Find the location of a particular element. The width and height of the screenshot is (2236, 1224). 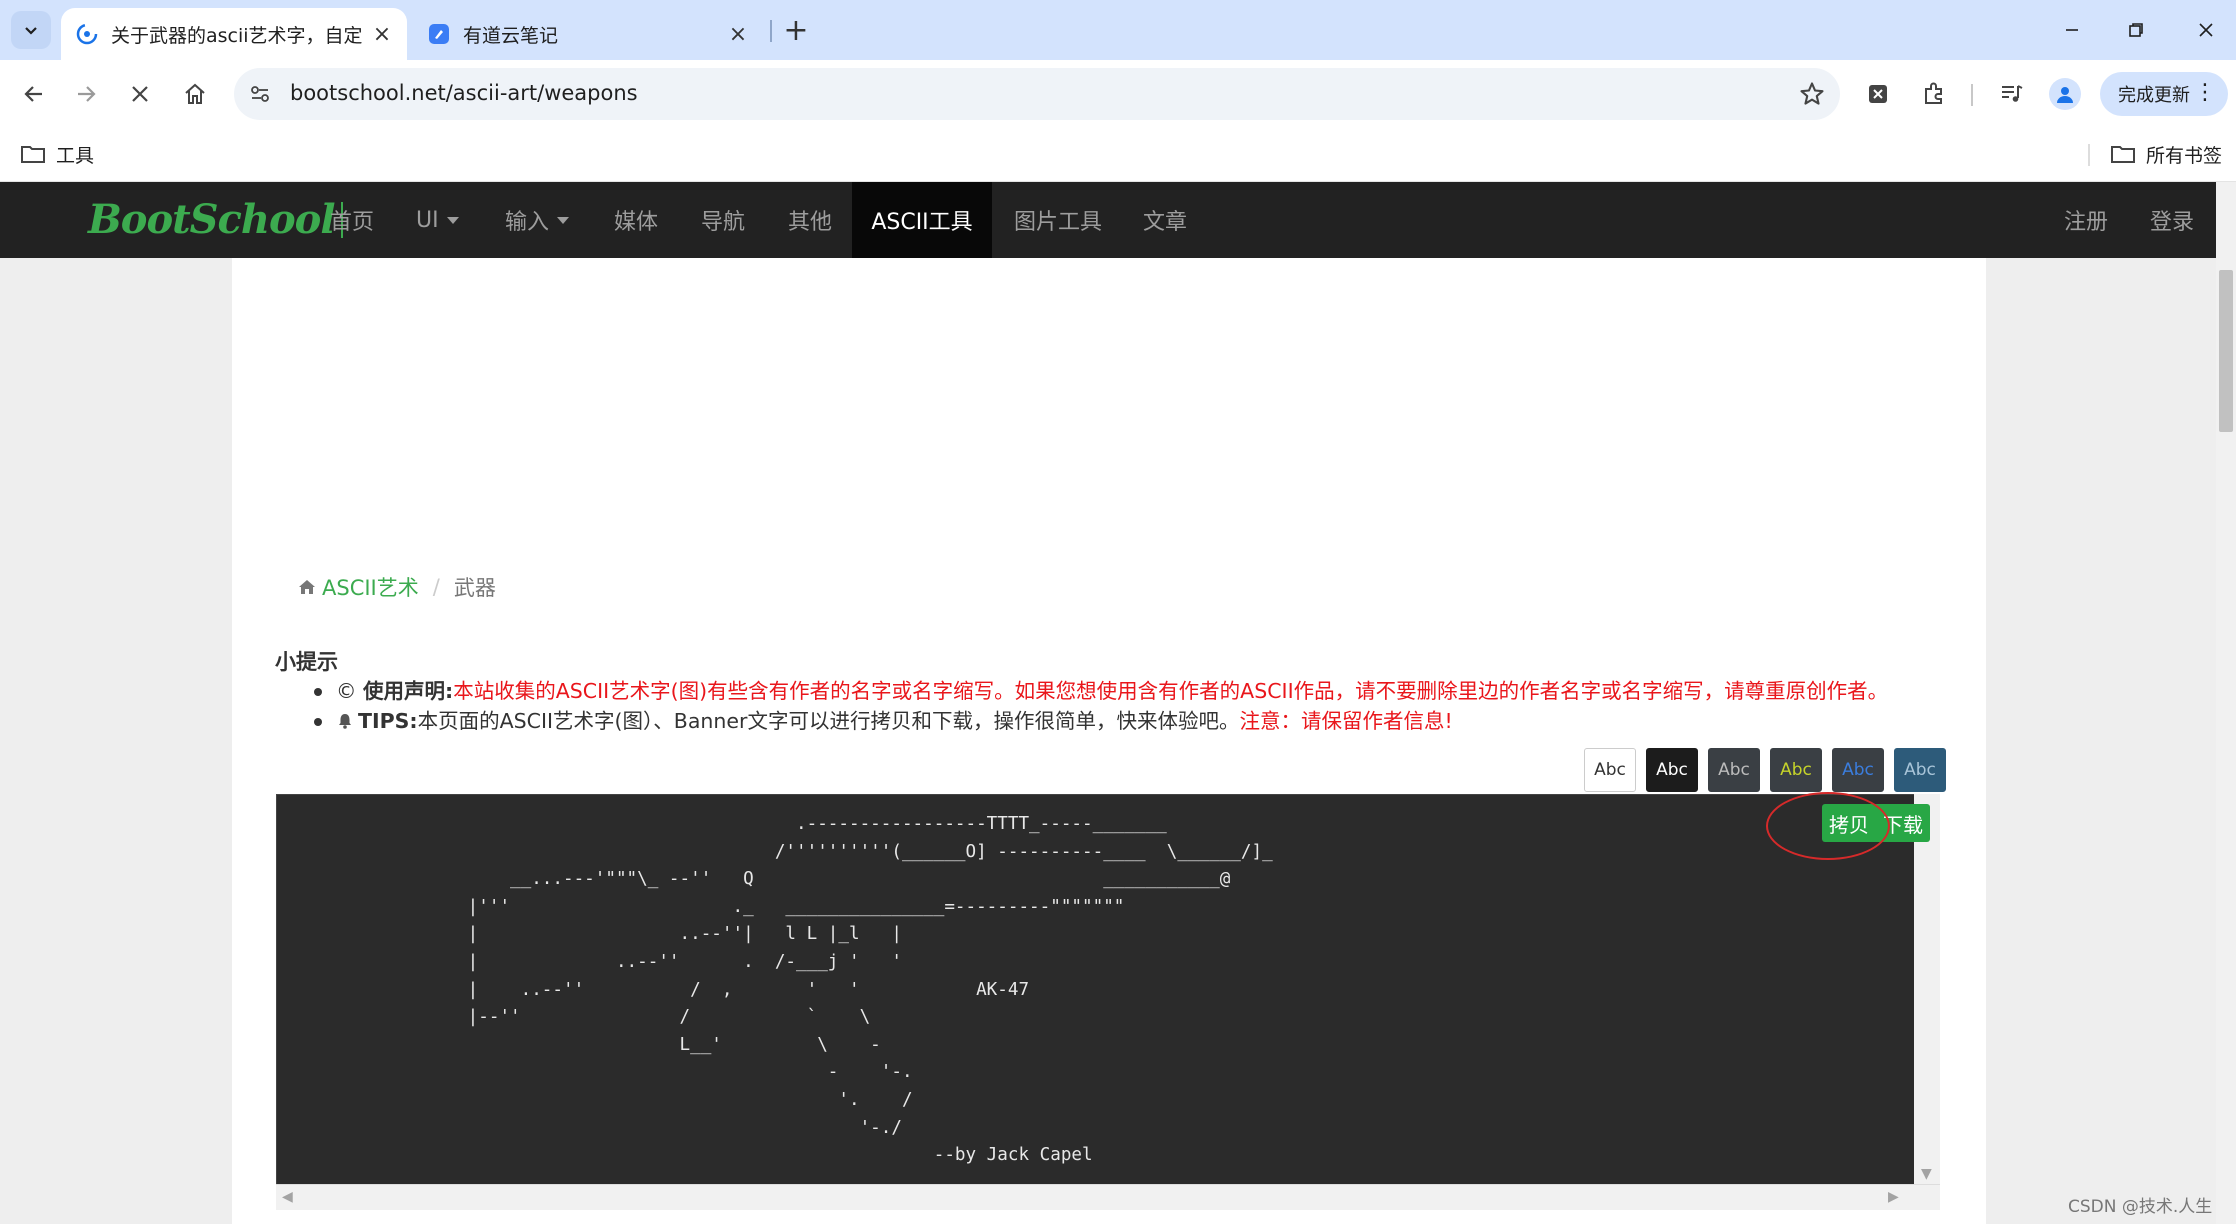

breadcrumb: ASCII艺术 / 武器 is located at coordinates (397, 587).